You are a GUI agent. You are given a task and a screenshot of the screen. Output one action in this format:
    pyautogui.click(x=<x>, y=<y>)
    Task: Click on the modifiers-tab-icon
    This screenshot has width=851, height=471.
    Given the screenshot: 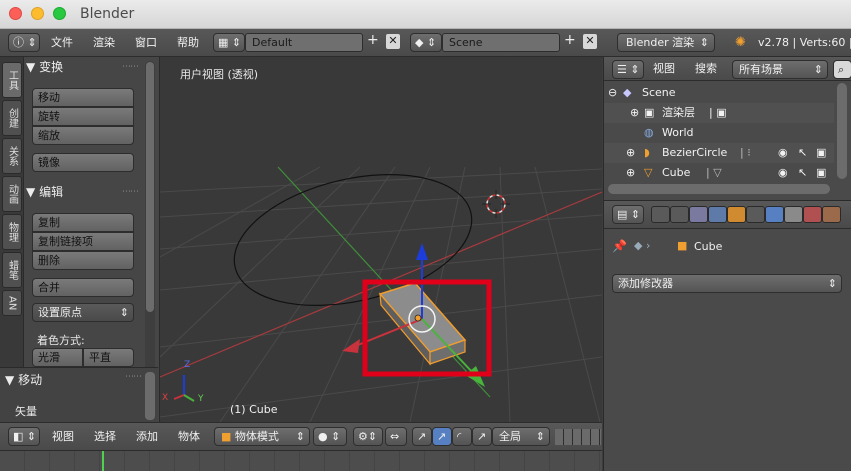 What is the action you would take?
    pyautogui.click(x=774, y=214)
    